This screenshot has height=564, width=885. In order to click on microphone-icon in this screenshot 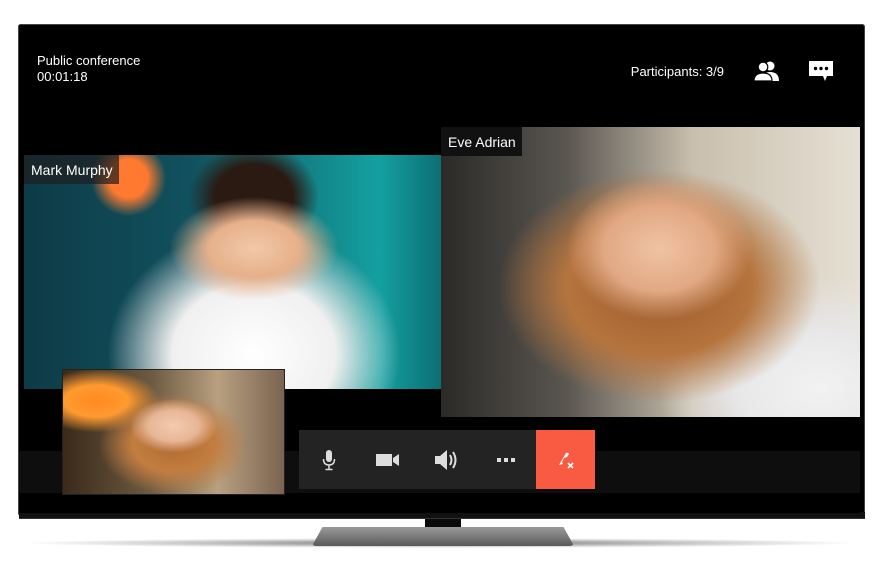, I will do `click(328, 459)`.